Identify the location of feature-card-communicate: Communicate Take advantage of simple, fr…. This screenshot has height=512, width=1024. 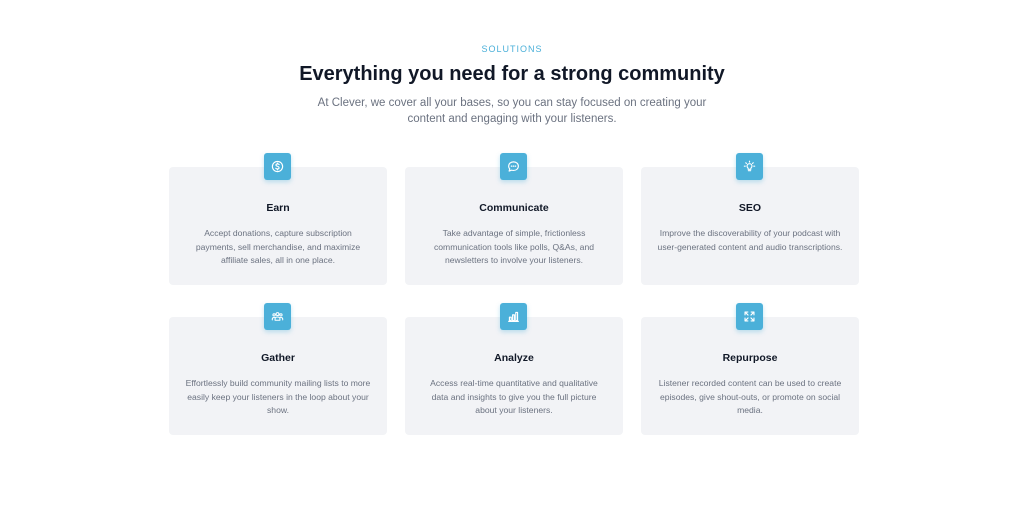
(514, 219).